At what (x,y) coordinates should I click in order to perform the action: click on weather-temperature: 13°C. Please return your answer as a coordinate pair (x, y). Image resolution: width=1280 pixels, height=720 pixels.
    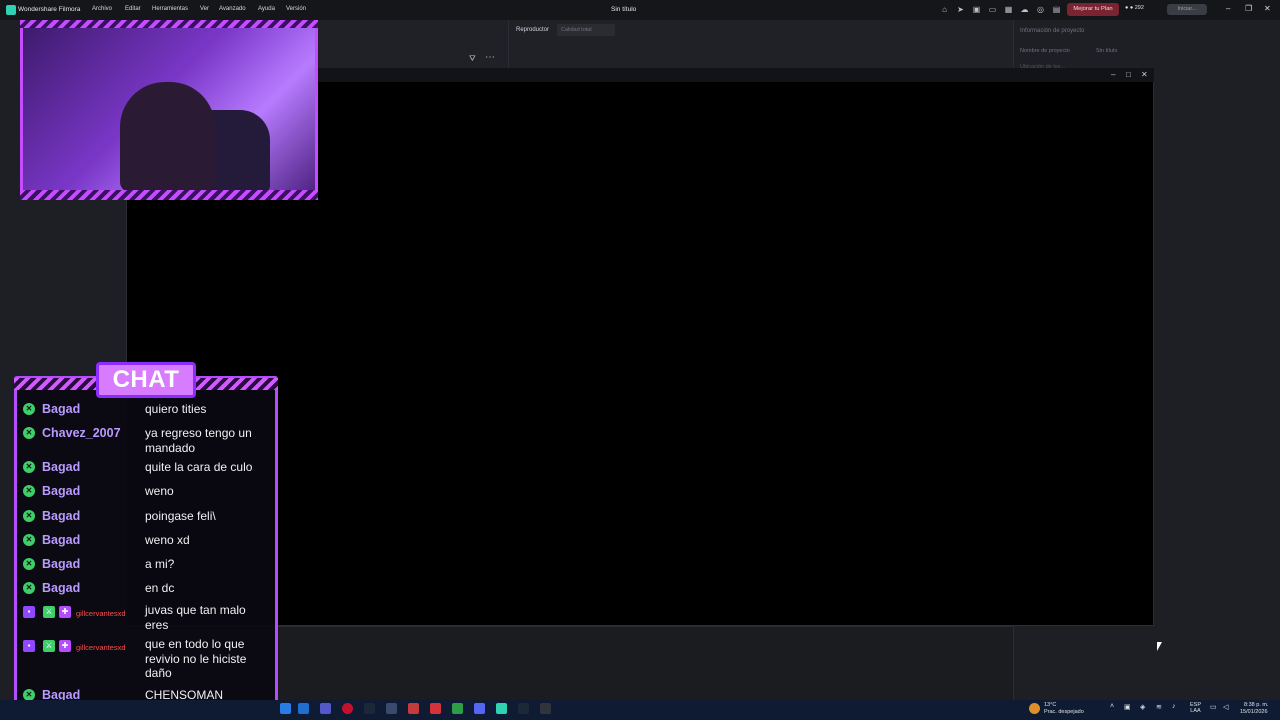
    Looking at the image, I should click on (1050, 705).